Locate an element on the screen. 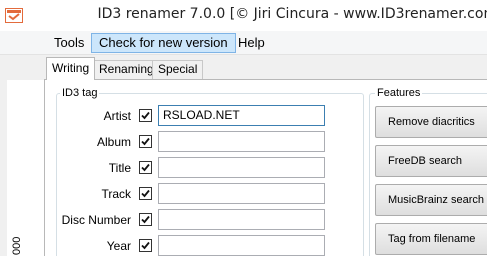 This screenshot has width=487, height=256. album-checkbox is located at coordinates (145, 141).